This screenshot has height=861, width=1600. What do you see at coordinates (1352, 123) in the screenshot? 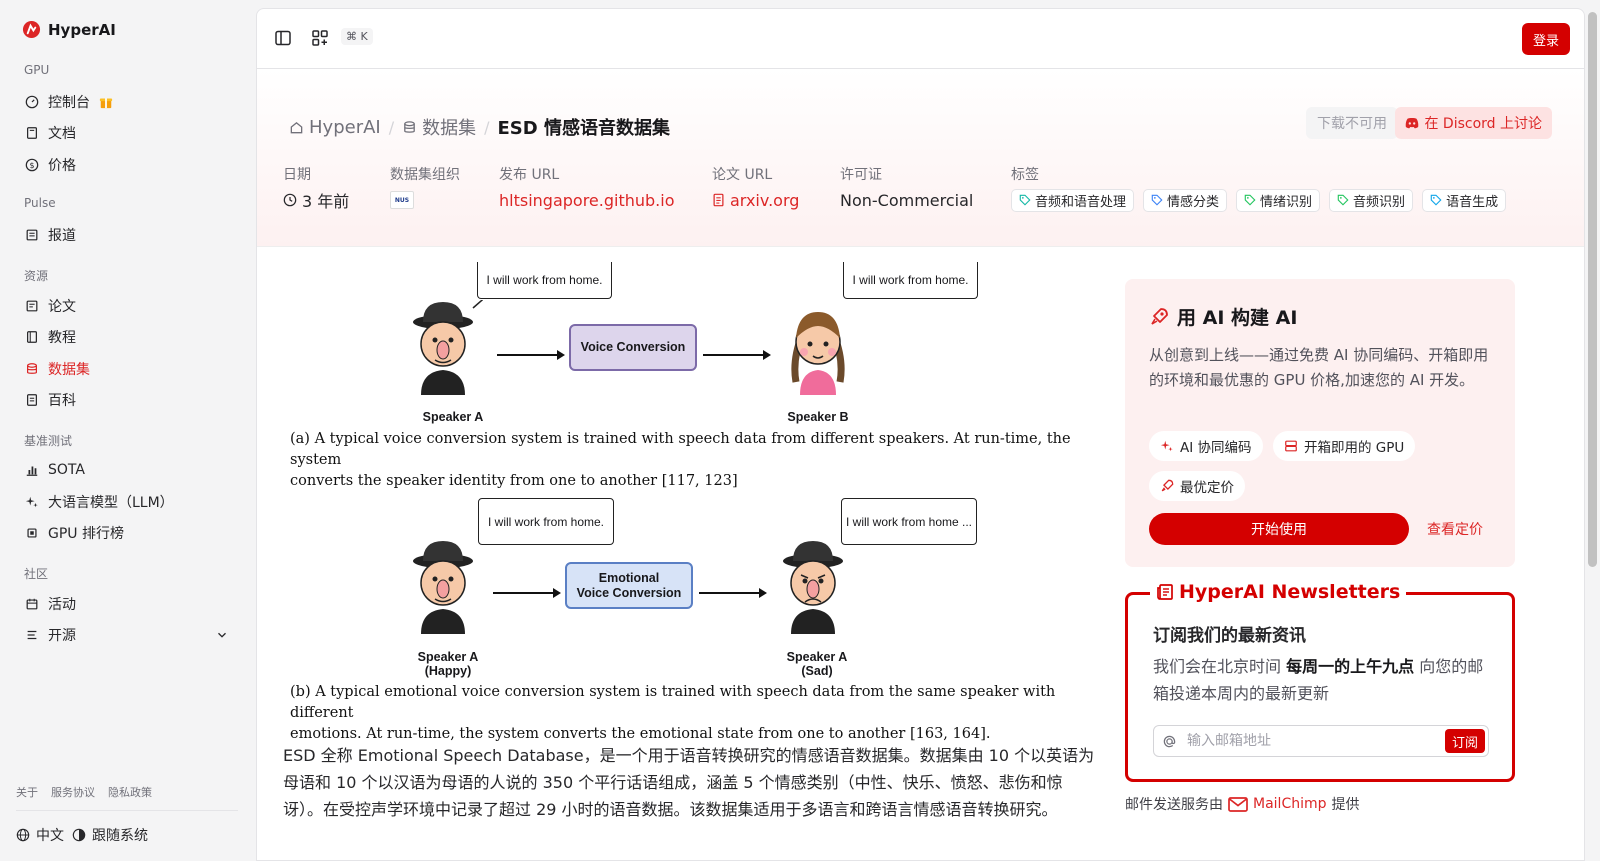
I see `download-unavailable-button: 下载不可用` at bounding box center [1352, 123].